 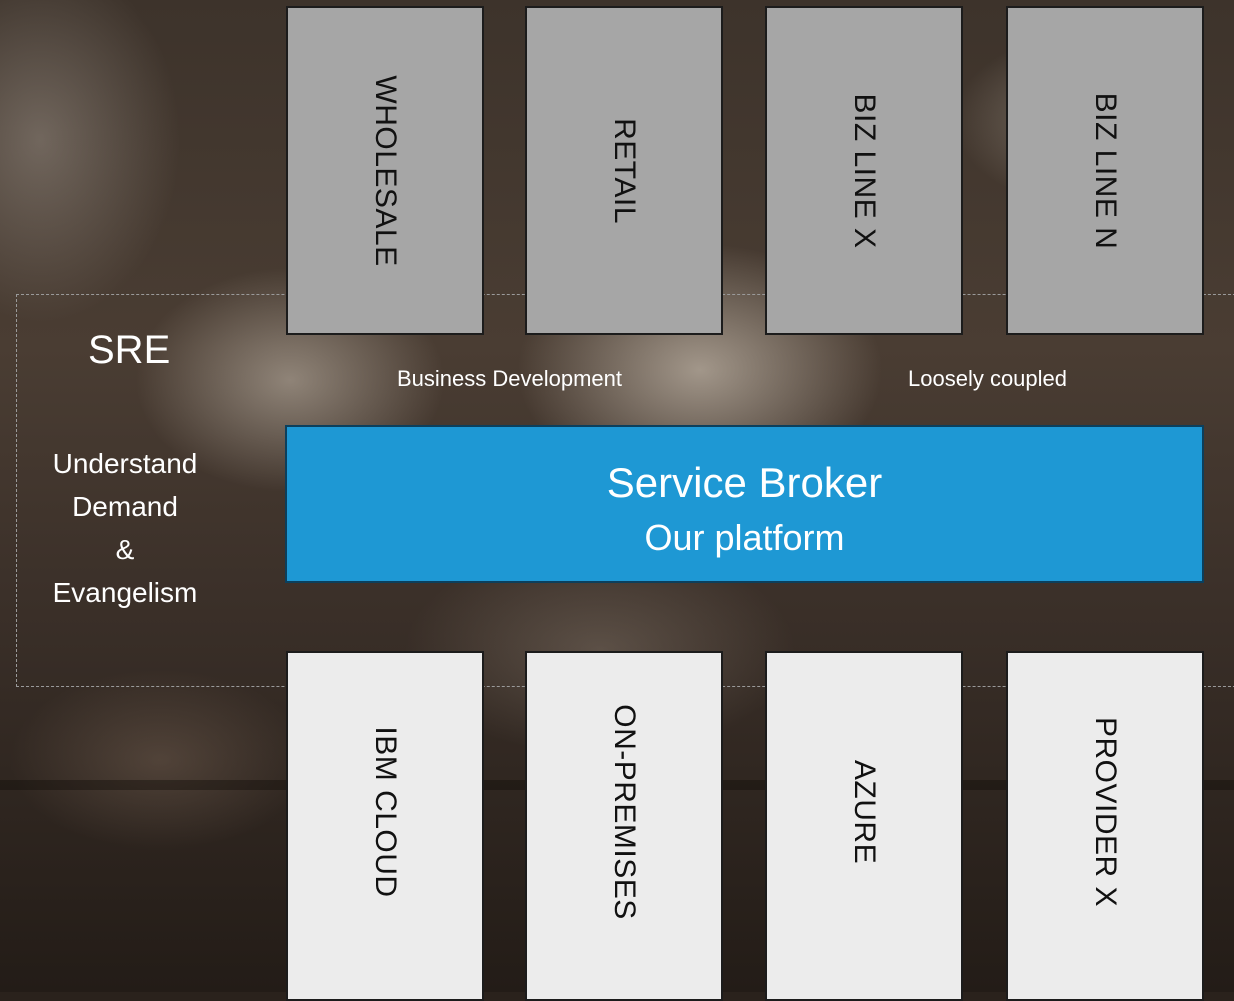 I want to click on consumer-label: RETAIL, so click(x=624, y=170).